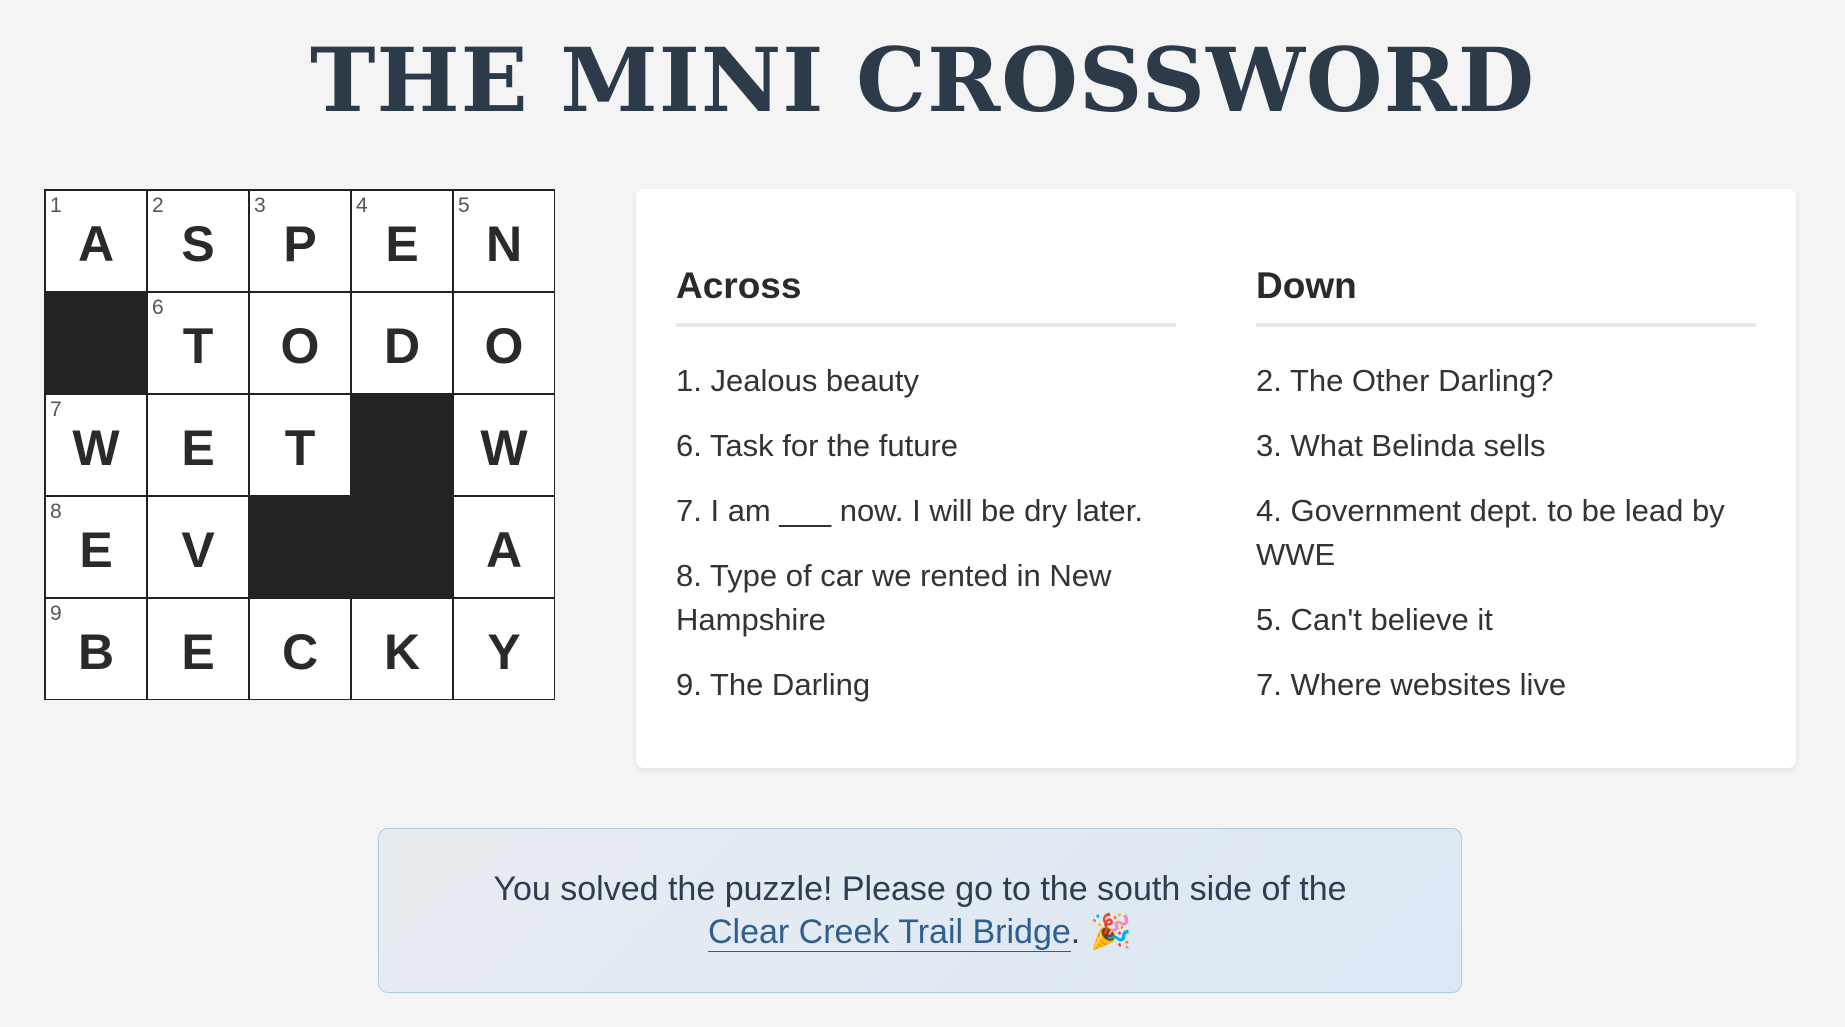 This screenshot has height=1027, width=1845. Describe the element at coordinates (56, 511) in the screenshot. I see `clue-number: 8` at that location.